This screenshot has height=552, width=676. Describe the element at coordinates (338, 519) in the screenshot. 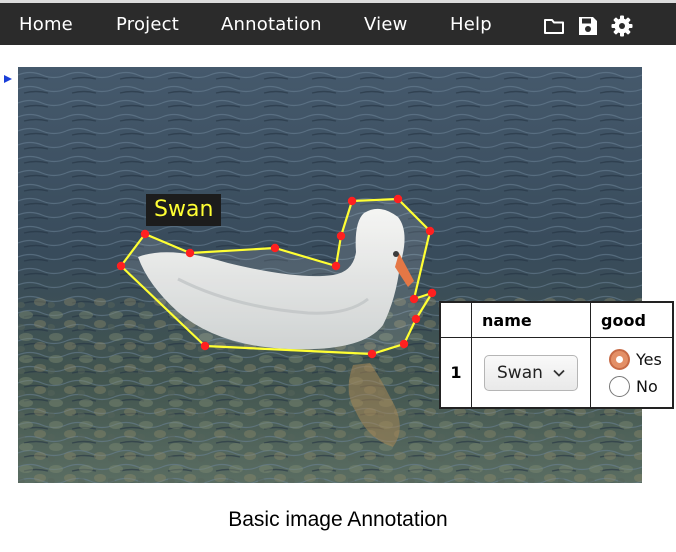

I see `figure-caption: Basic image Annotation` at that location.